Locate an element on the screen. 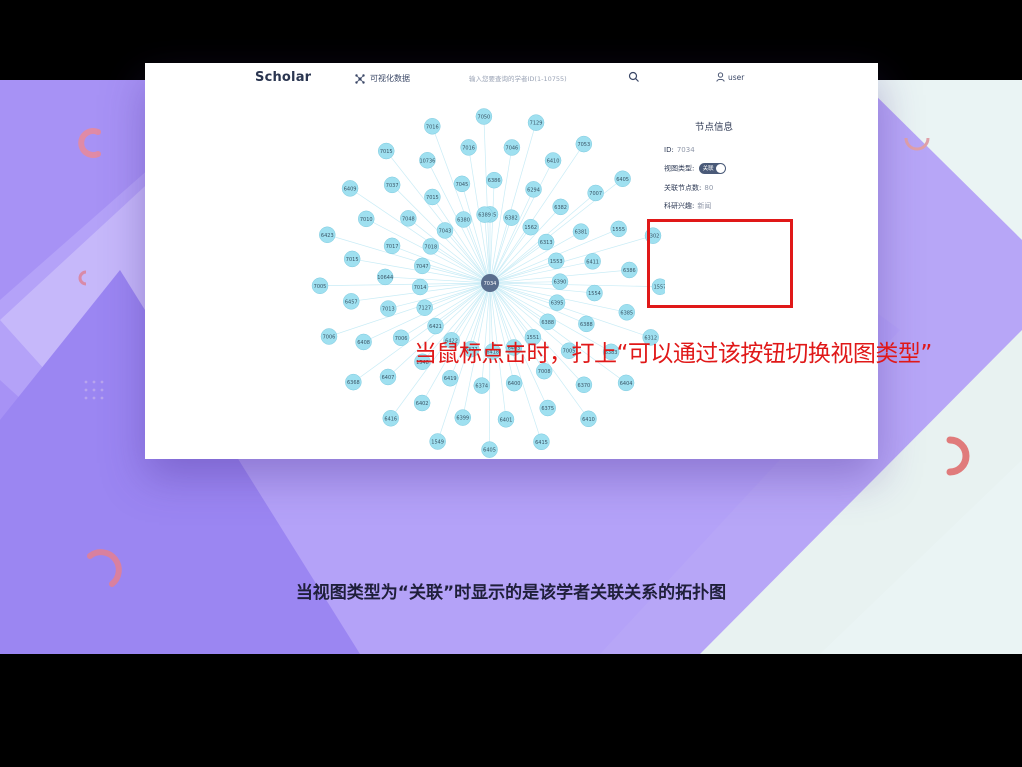 The height and width of the screenshot is (767, 1022). graph-node: 7045 is located at coordinates (462, 184).